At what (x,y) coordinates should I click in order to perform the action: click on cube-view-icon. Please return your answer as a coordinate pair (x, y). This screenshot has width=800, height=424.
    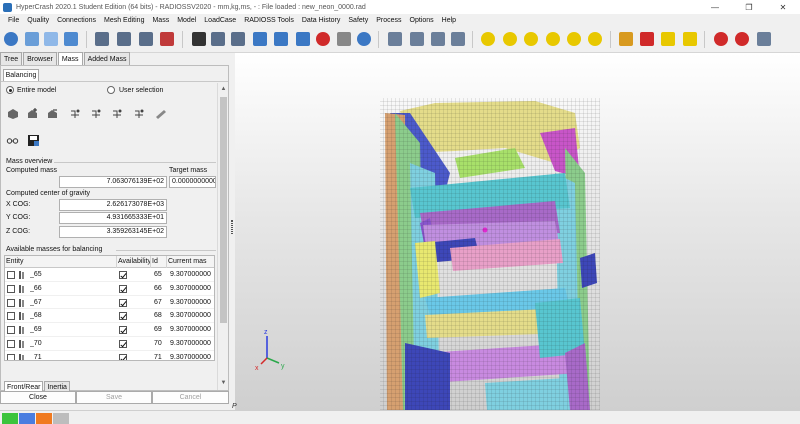
    Looking at the image, I should click on (395, 39).